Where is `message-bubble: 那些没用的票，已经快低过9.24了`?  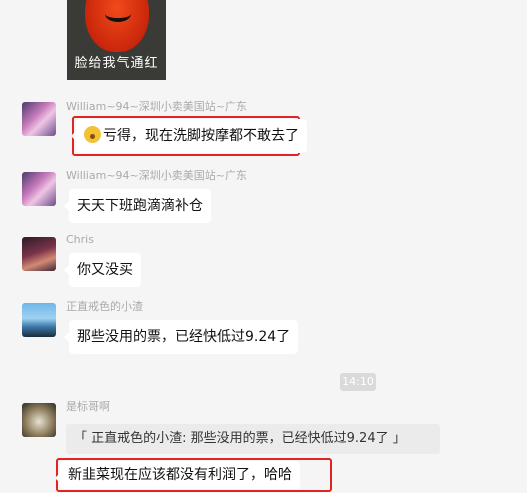 message-bubble: 那些没用的票，已经快低过9.24了 is located at coordinates (181, 337).